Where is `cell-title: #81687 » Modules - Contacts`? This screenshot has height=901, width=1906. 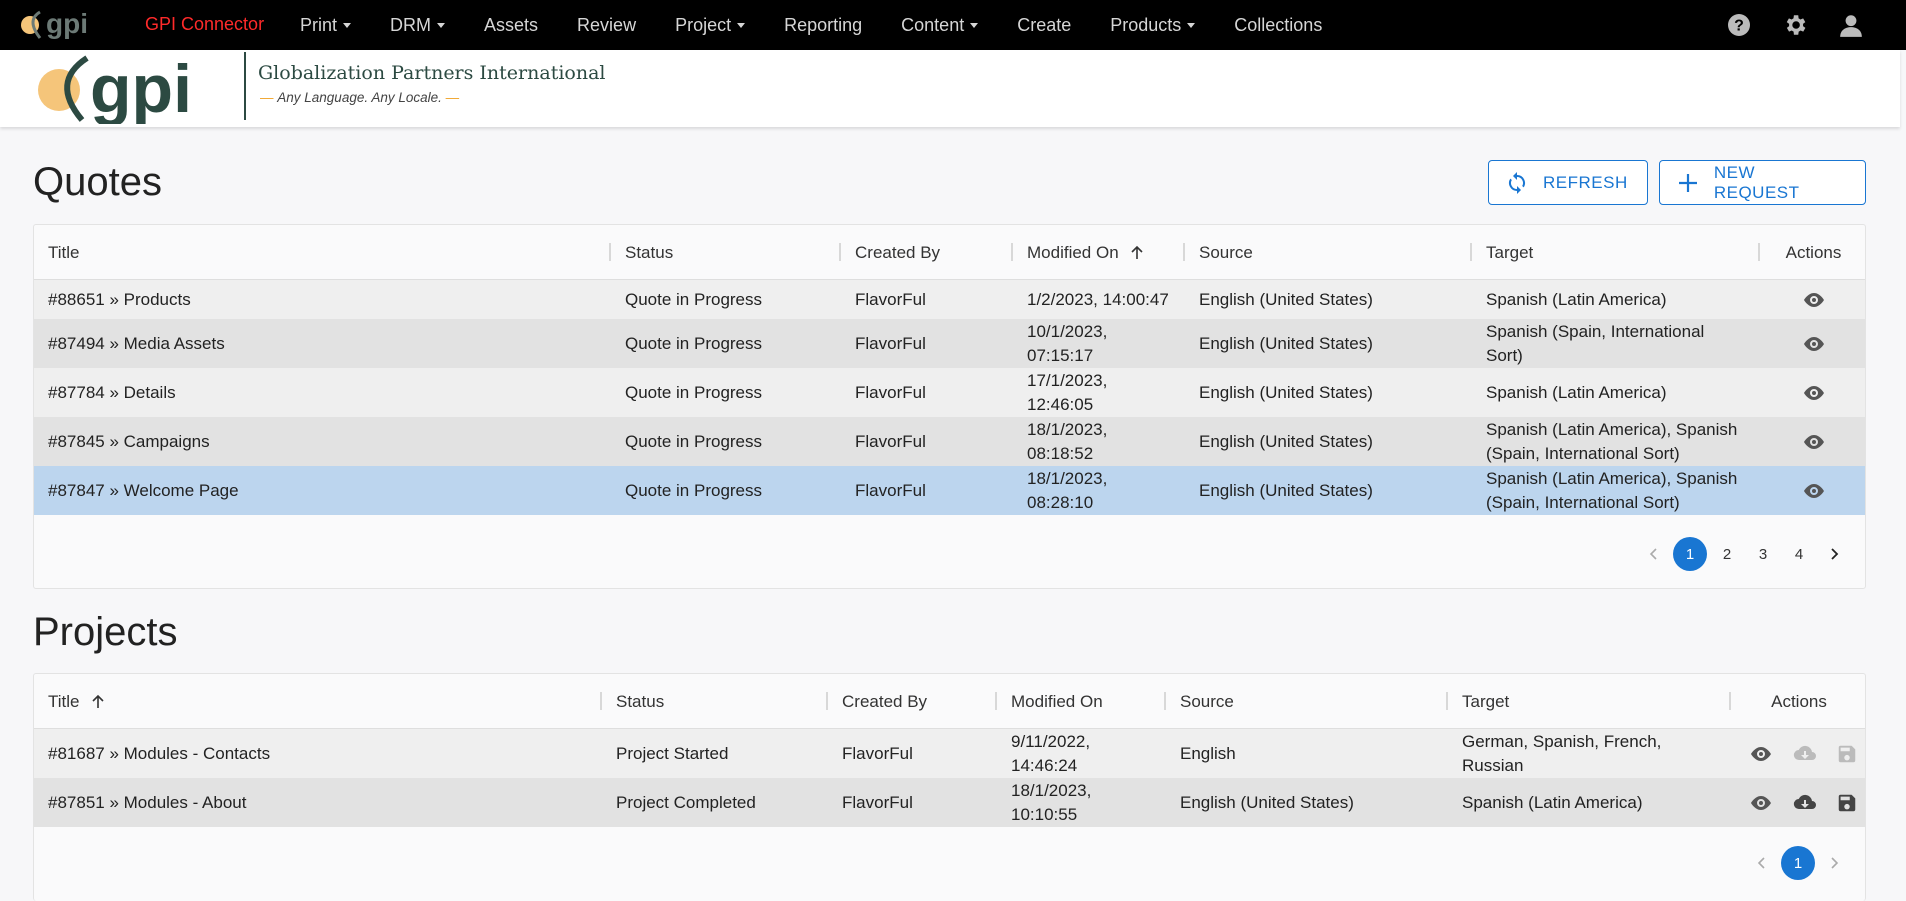 cell-title: #81687 » Modules - Contacts is located at coordinates (159, 753).